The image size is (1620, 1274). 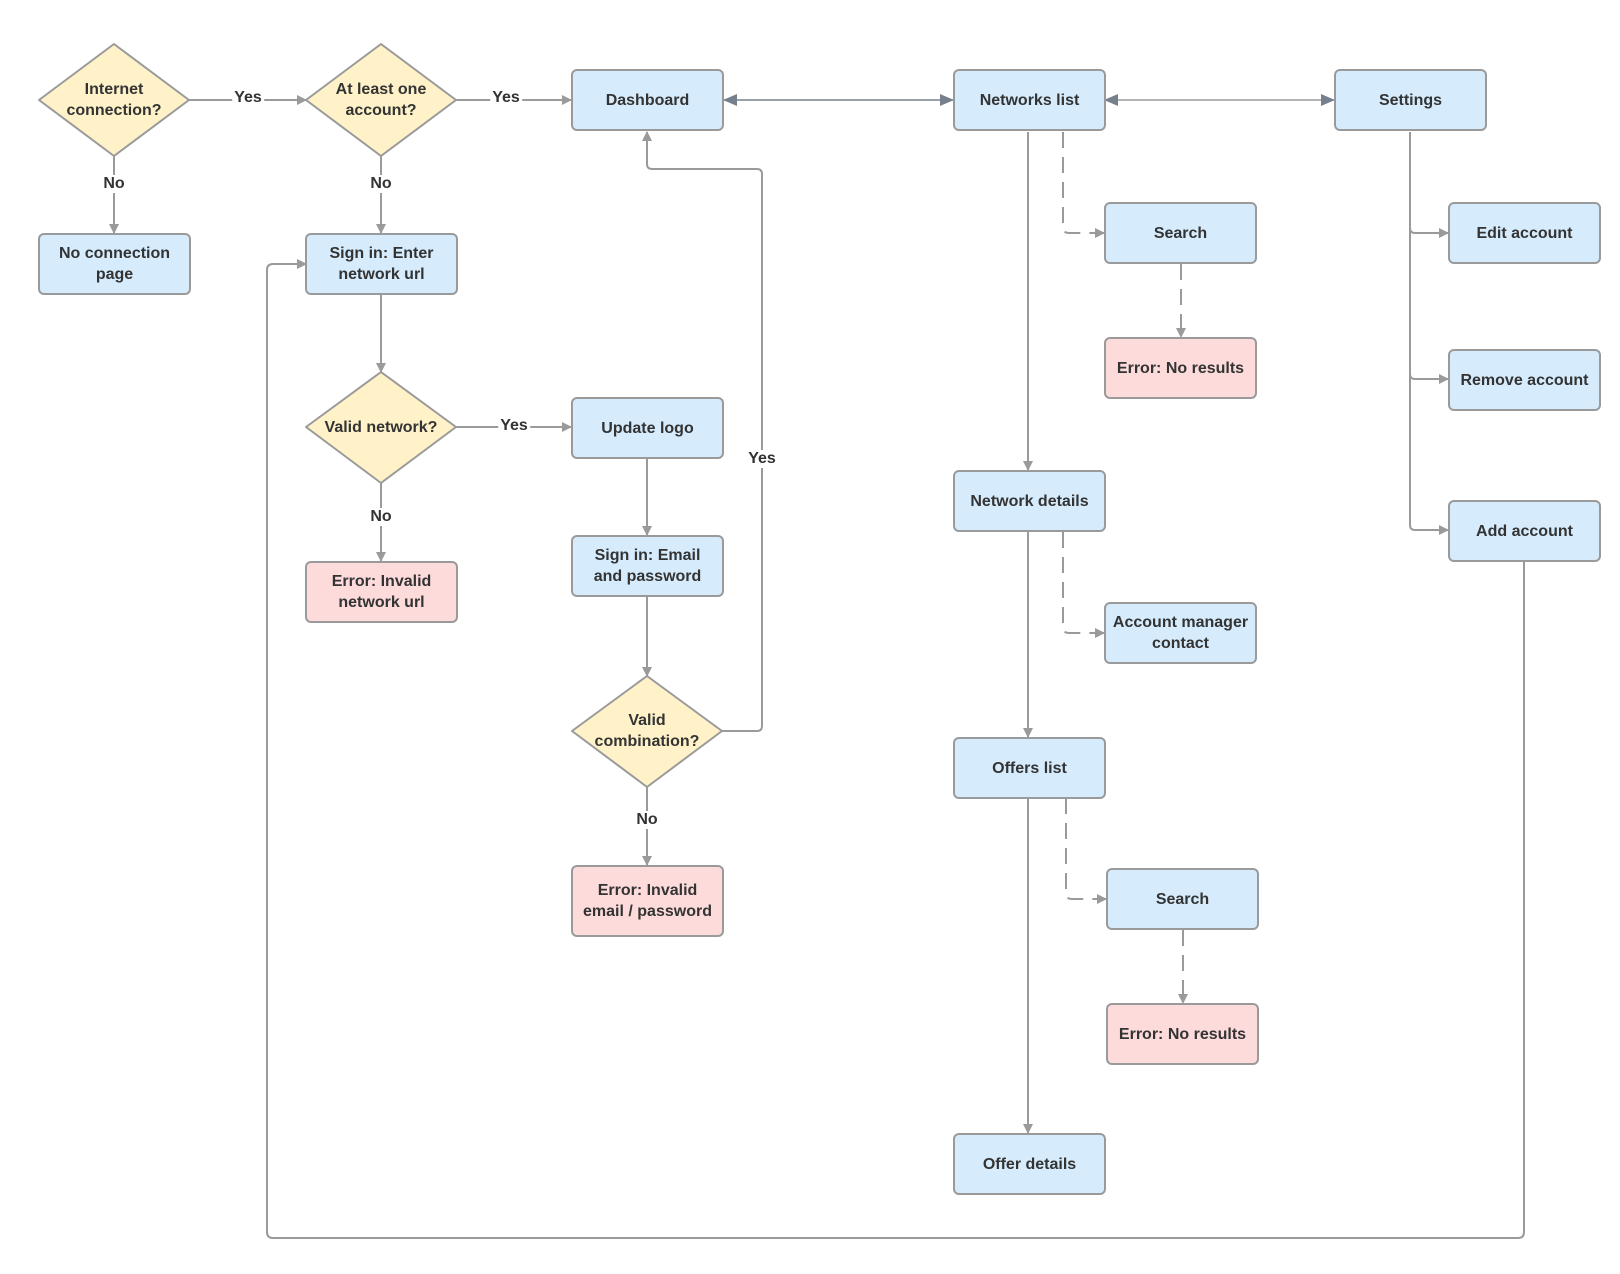 I want to click on node-remove-account-label: Remove account, so click(x=1524, y=380).